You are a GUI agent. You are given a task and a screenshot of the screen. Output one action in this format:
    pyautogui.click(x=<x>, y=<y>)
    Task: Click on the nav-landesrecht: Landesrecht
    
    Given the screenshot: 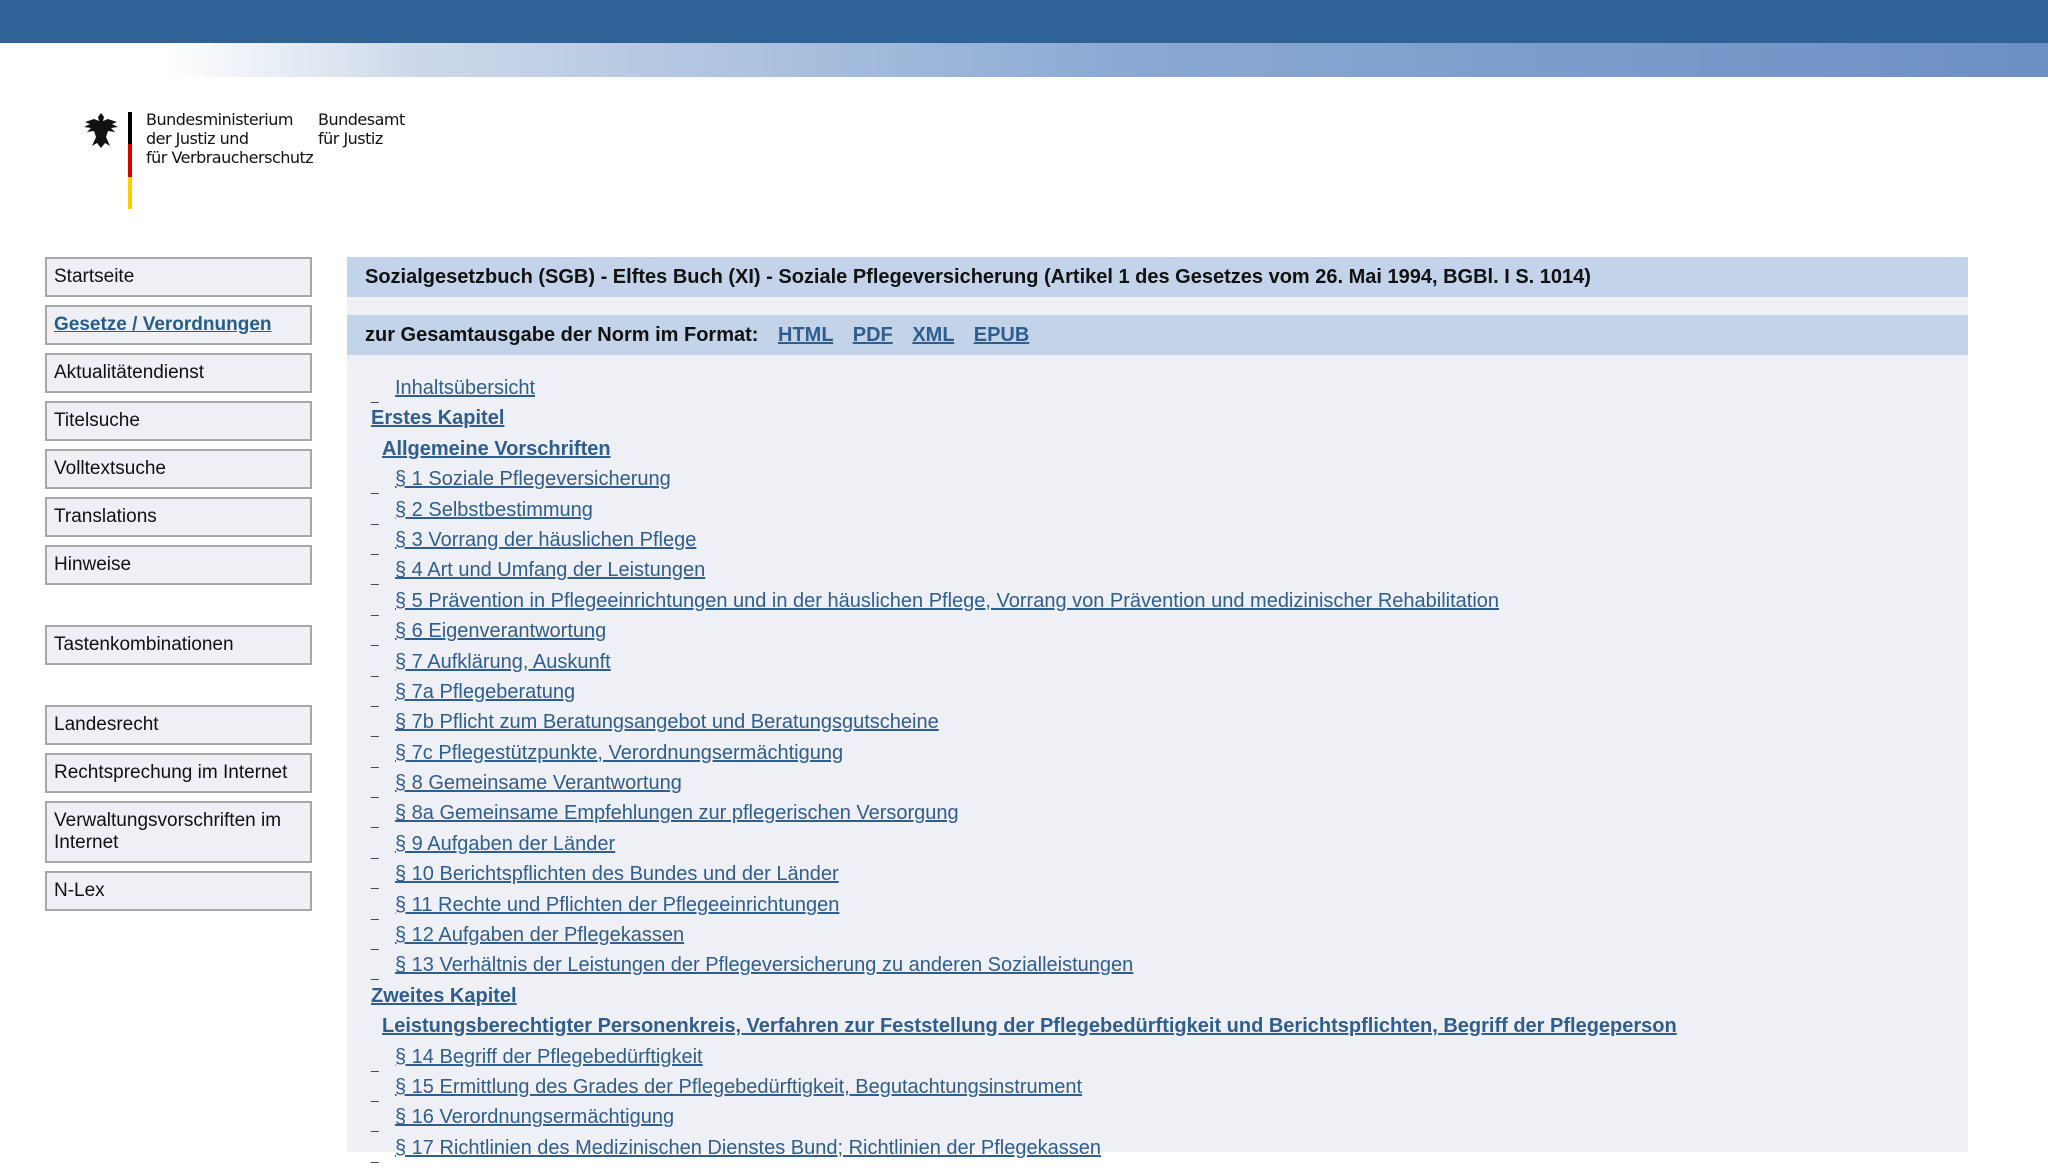 What is the action you would take?
    pyautogui.click(x=178, y=725)
    